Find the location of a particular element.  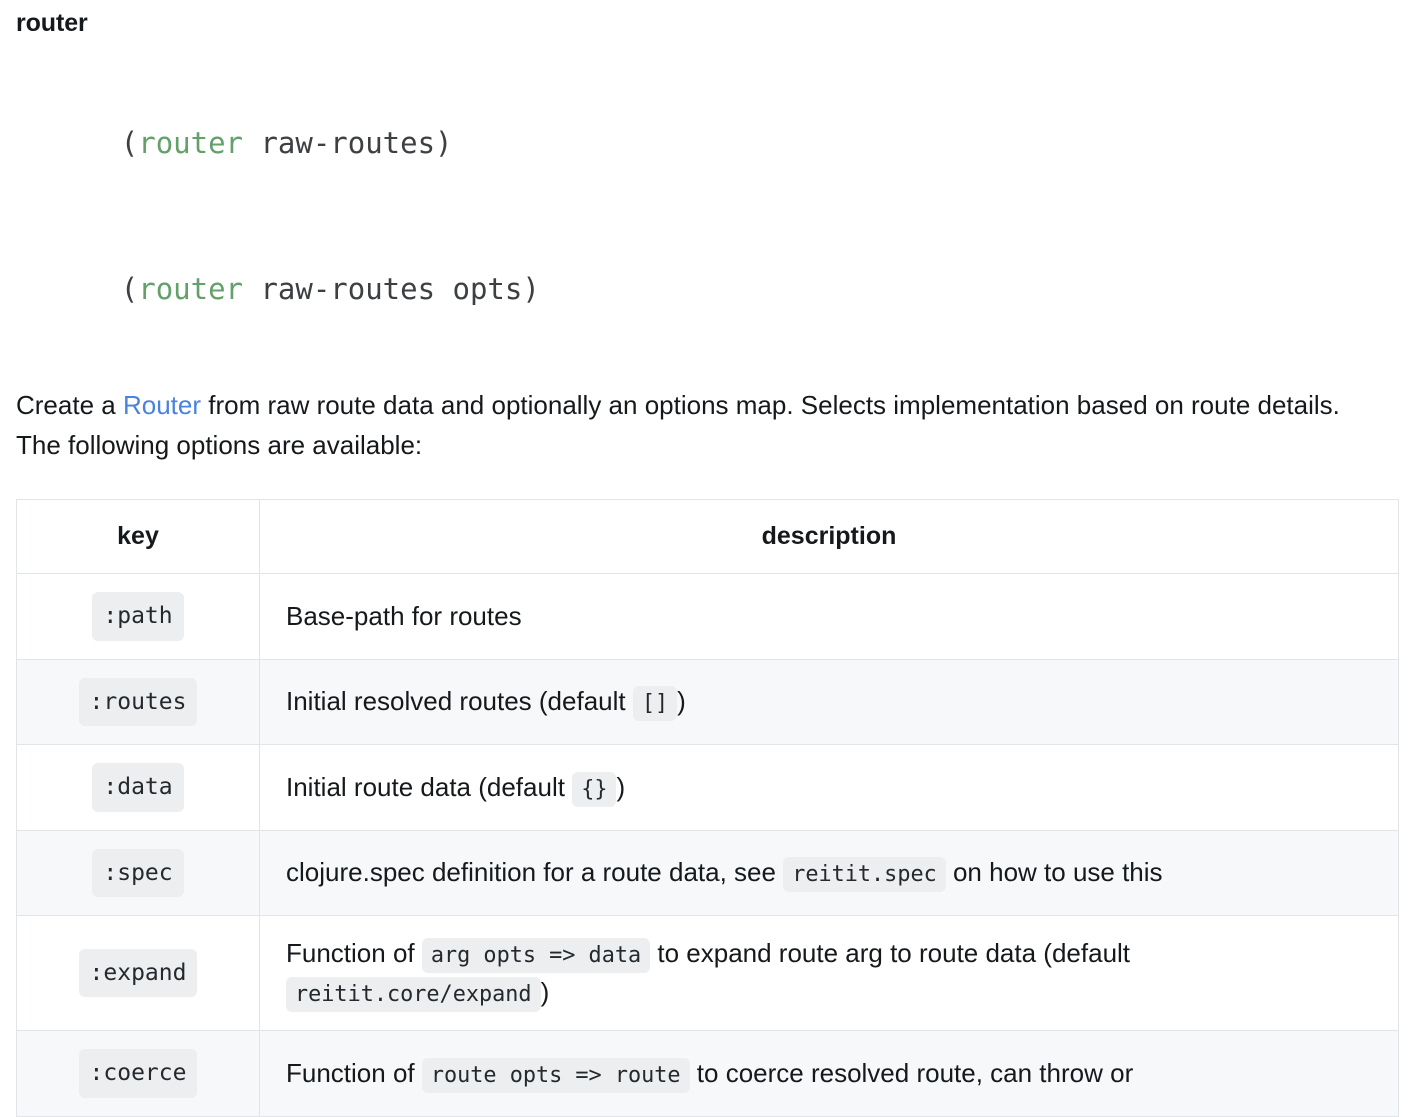

table-header: key description is located at coordinates (707, 537).